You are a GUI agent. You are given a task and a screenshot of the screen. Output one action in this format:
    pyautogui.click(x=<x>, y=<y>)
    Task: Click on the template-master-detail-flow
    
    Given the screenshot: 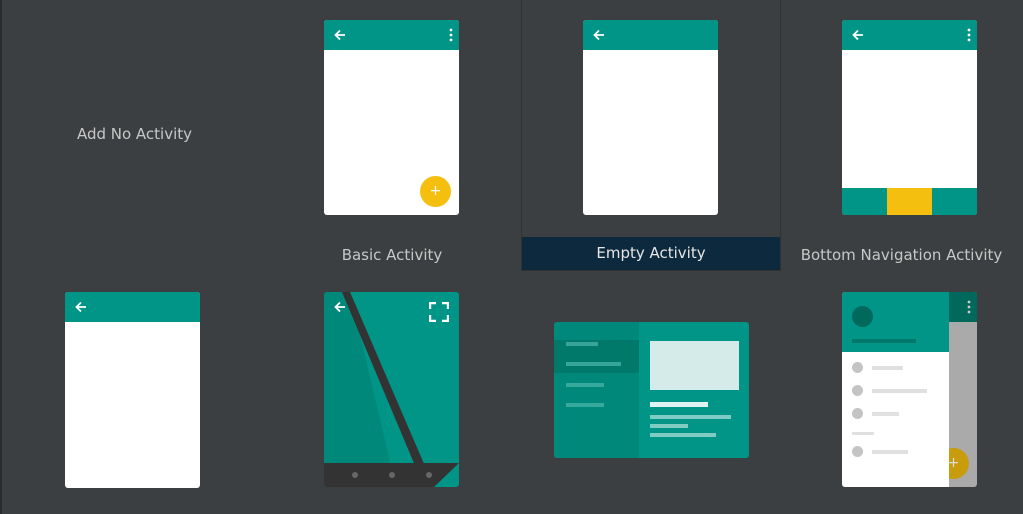 What is the action you would take?
    pyautogui.click(x=651, y=397)
    